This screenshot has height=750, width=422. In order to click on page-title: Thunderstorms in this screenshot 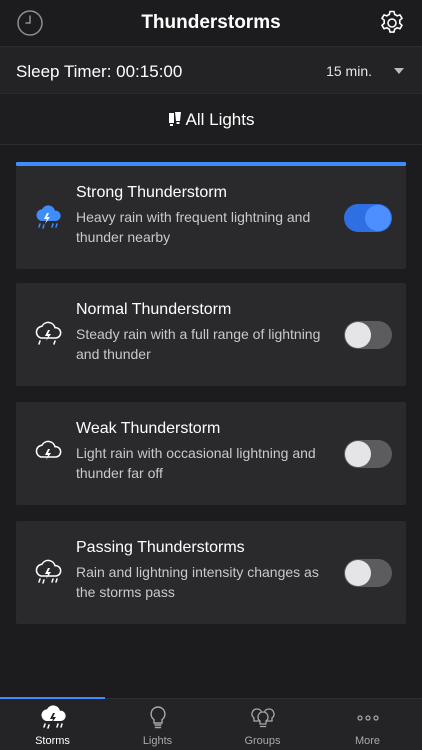, I will do `click(211, 22)`.